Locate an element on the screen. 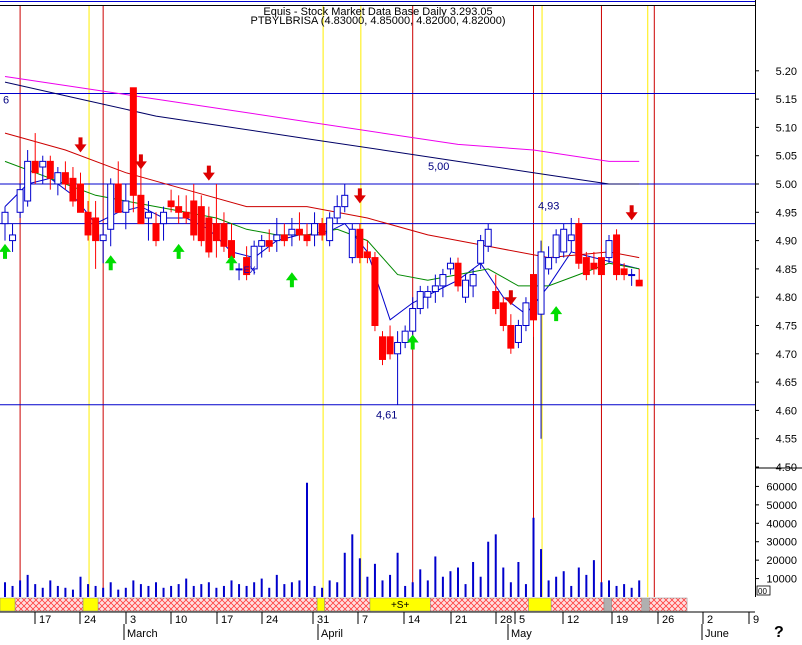  level-label: 5,00 is located at coordinates (438, 167).